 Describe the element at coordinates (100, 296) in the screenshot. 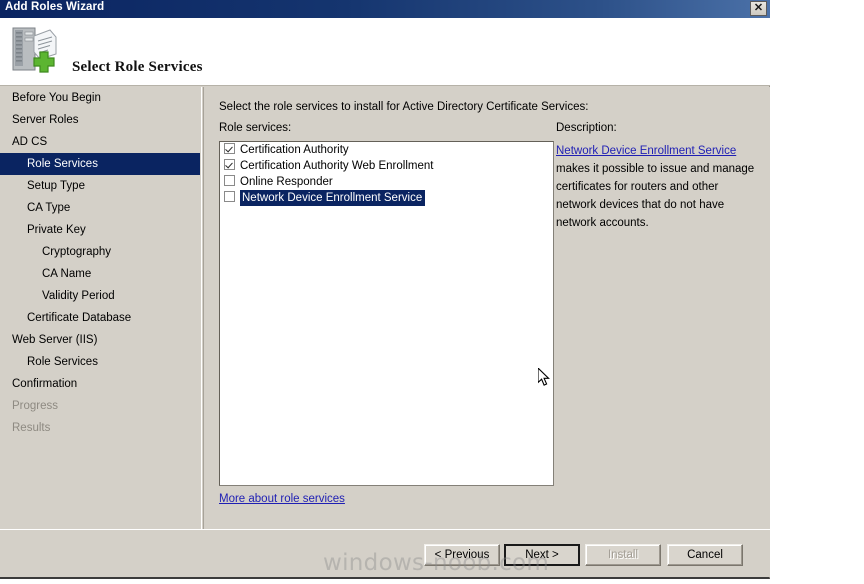

I see `sidebar-item-validity-period: Validity Period` at that location.